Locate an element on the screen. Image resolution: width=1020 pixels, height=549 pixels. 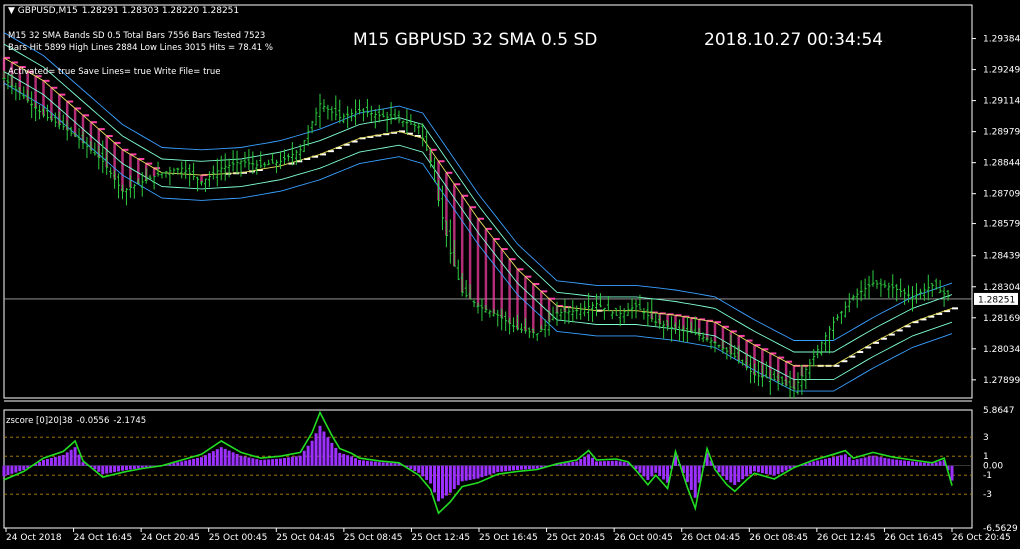
price-tick-label: 1.29249 is located at coordinates (1001, 71).